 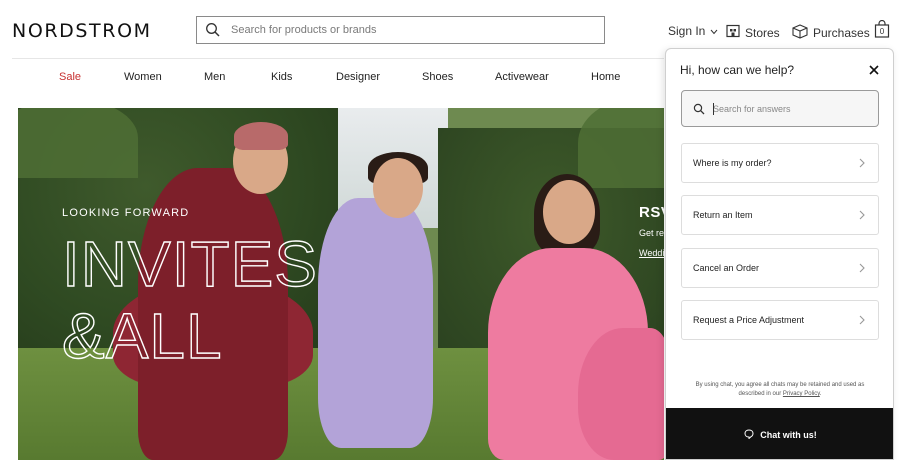 I want to click on stores-label: Stores, so click(x=762, y=32).